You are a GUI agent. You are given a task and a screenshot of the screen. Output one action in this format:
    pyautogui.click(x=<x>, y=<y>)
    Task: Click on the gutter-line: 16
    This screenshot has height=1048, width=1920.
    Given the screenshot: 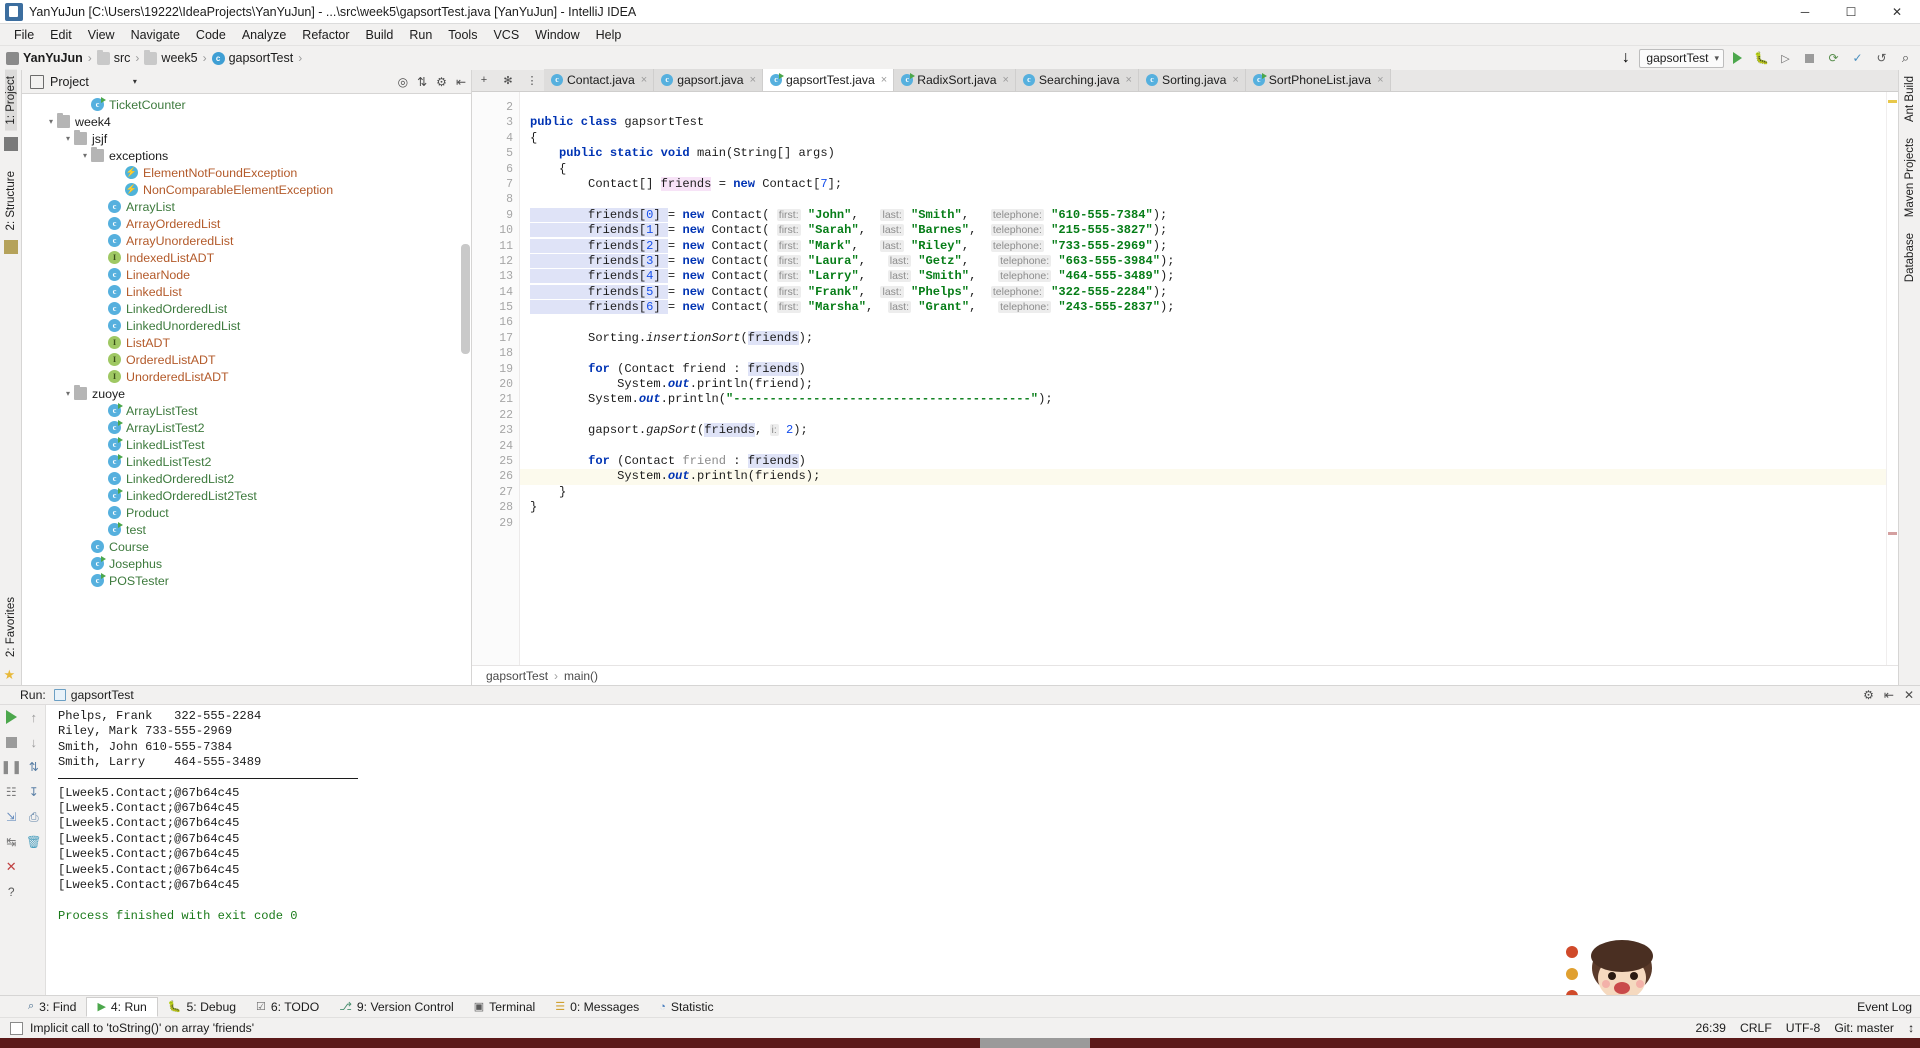 What is the action you would take?
    pyautogui.click(x=495, y=322)
    